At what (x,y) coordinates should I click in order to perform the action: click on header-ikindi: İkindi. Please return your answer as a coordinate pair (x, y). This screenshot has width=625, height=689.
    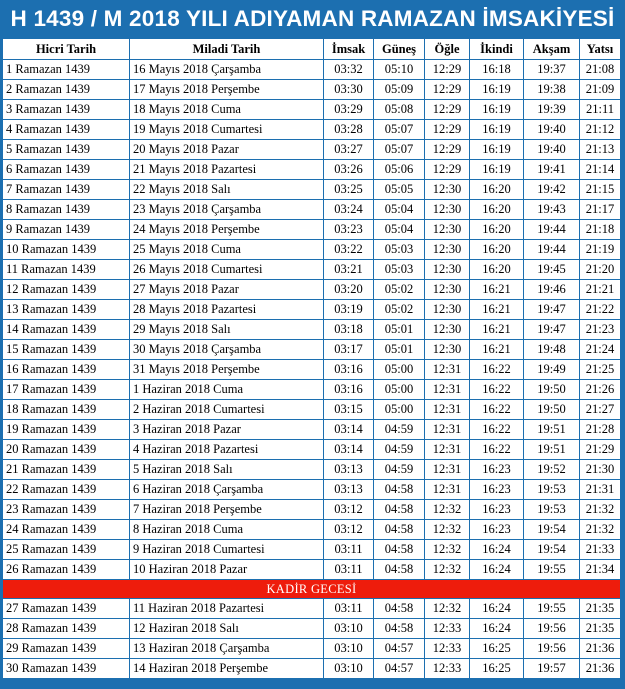
    Looking at the image, I should click on (496, 49).